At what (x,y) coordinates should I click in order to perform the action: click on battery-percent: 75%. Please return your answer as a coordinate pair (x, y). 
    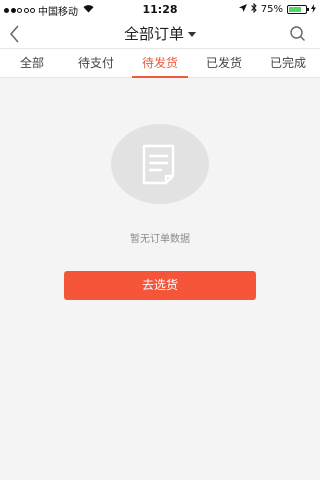
    Looking at the image, I should click on (271, 9).